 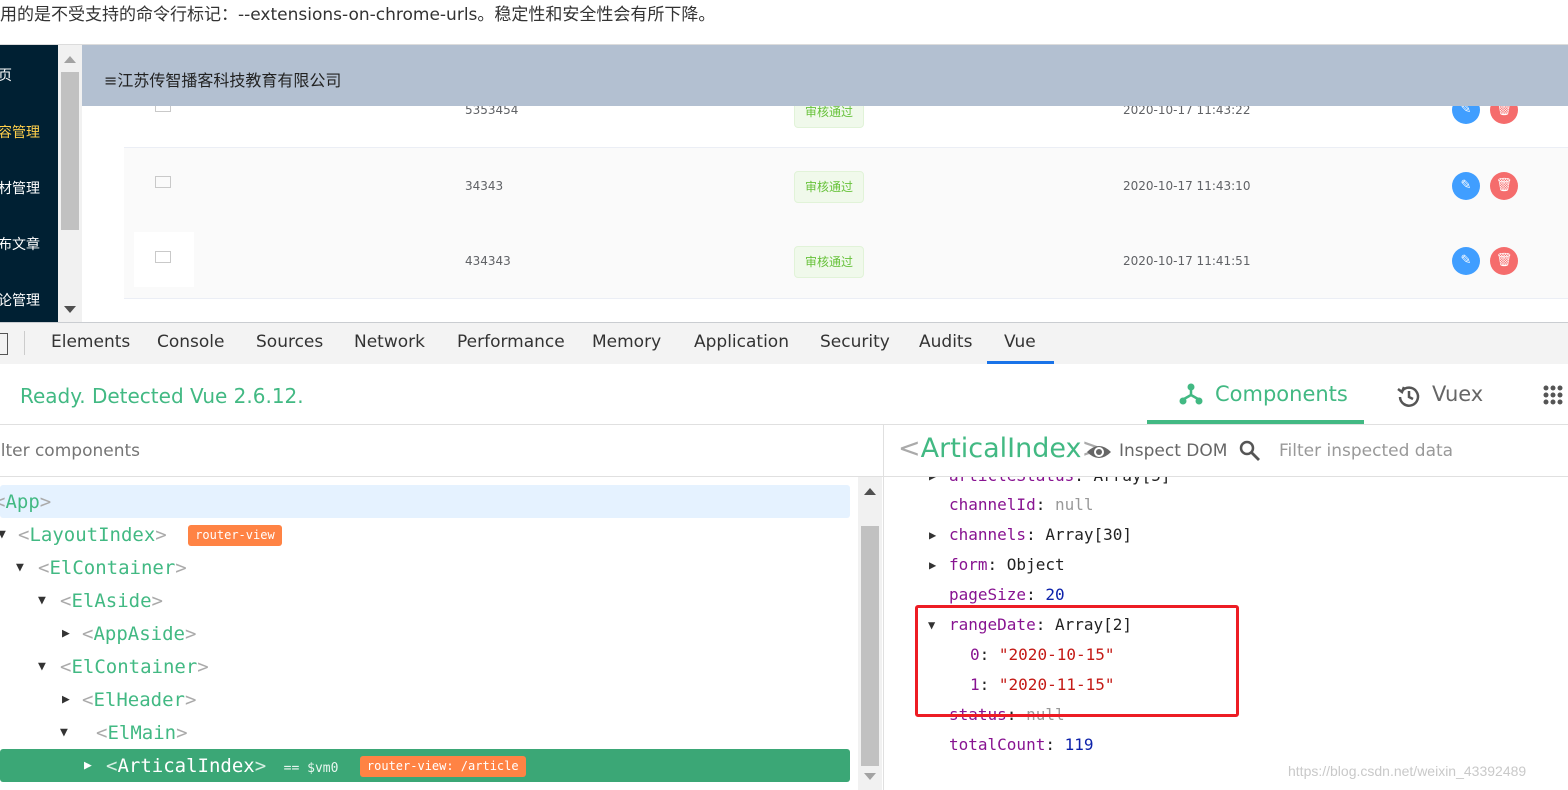 What do you see at coordinates (425, 501) in the screenshot?
I see `app-row-highlight` at bounding box center [425, 501].